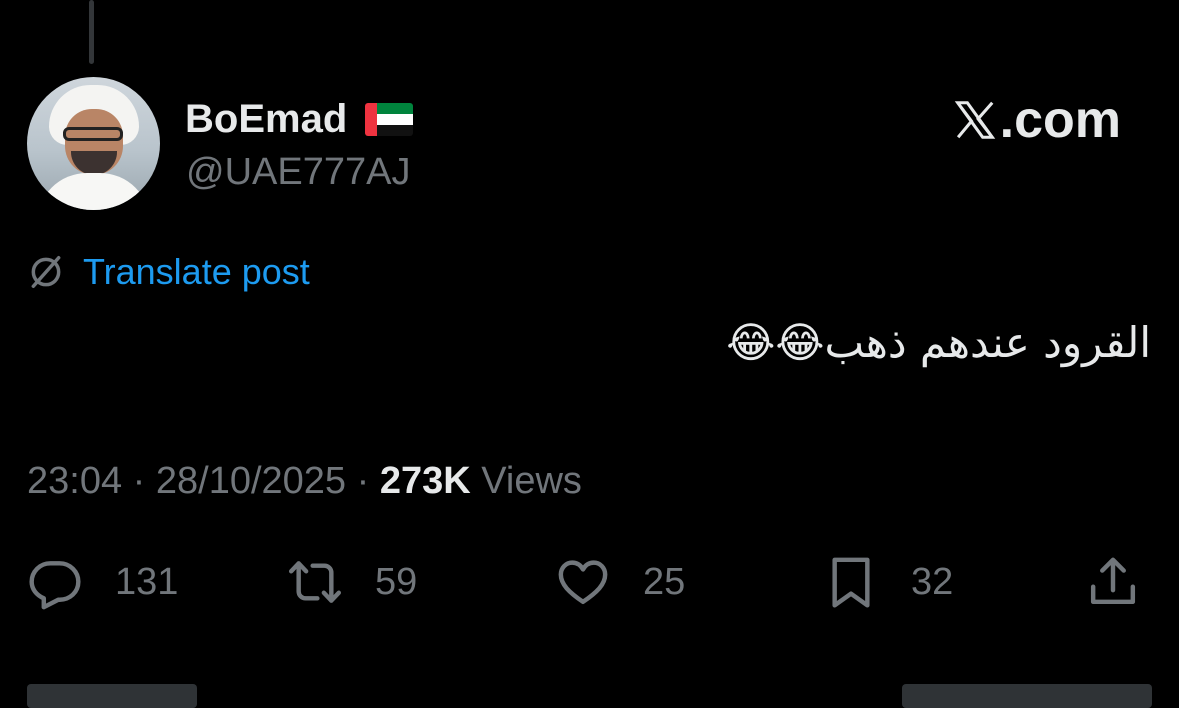 Image resolution: width=1179 pixels, height=708 pixels. I want to click on cut-off-text-left, so click(112, 696).